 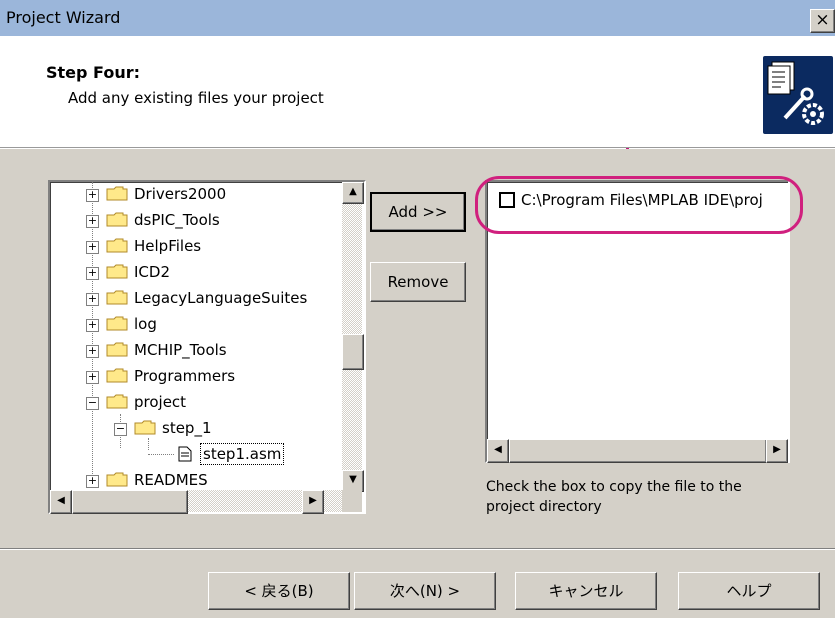 I want to click on title-bar, so click(x=417, y=18).